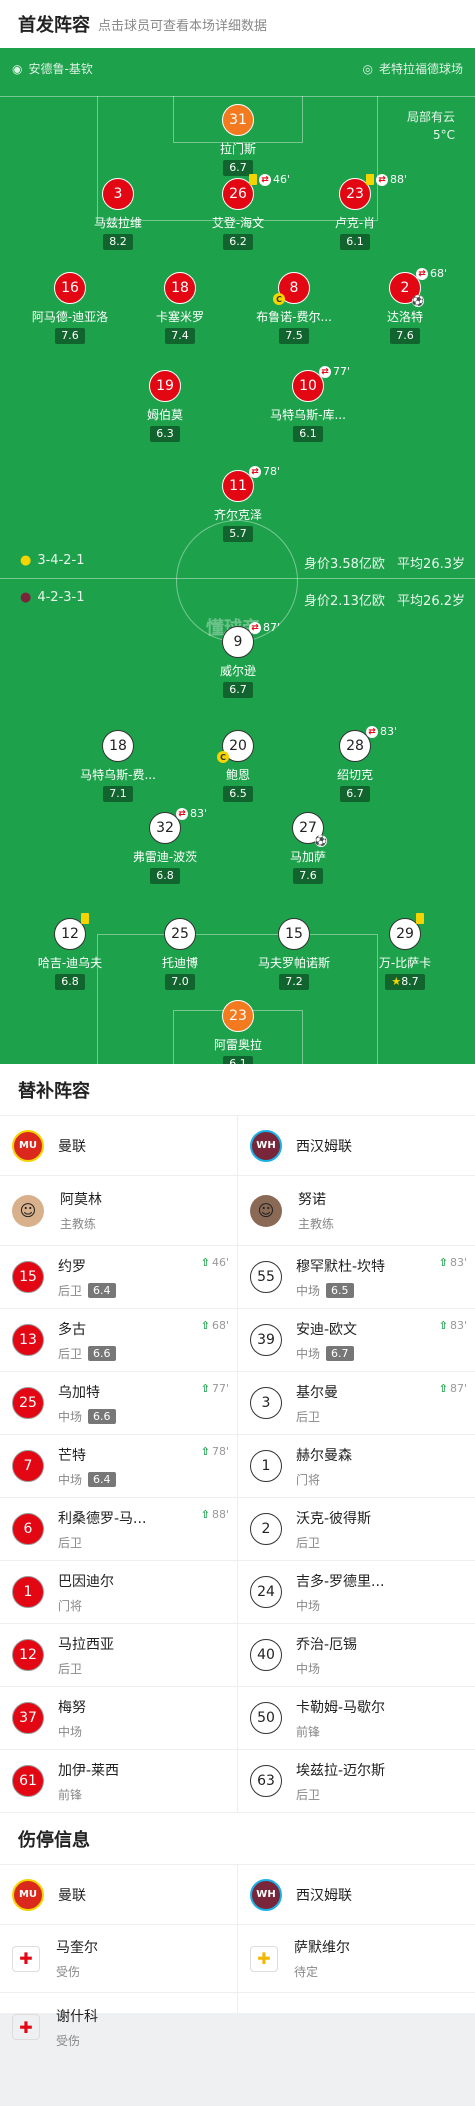 This screenshot has width=475, height=2106. Describe the element at coordinates (118, 1403) in the screenshot. I see `sub-player-row: 25 乌加特 中场 6.6 ⇧ 77'` at that location.